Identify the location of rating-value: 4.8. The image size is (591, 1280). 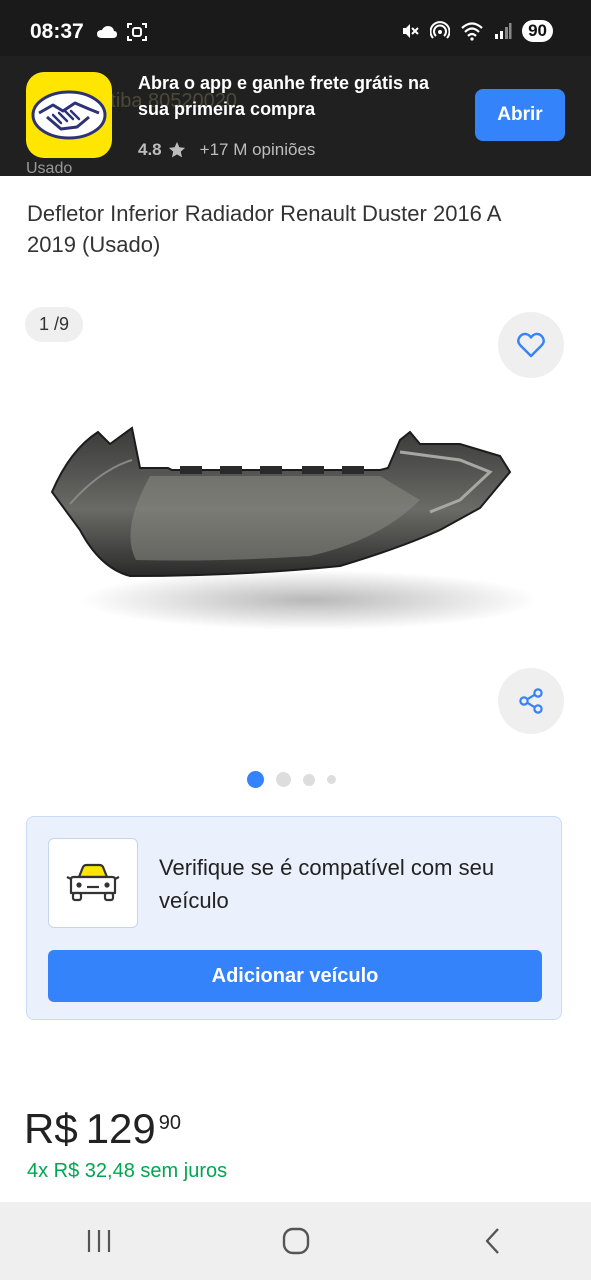
(150, 149).